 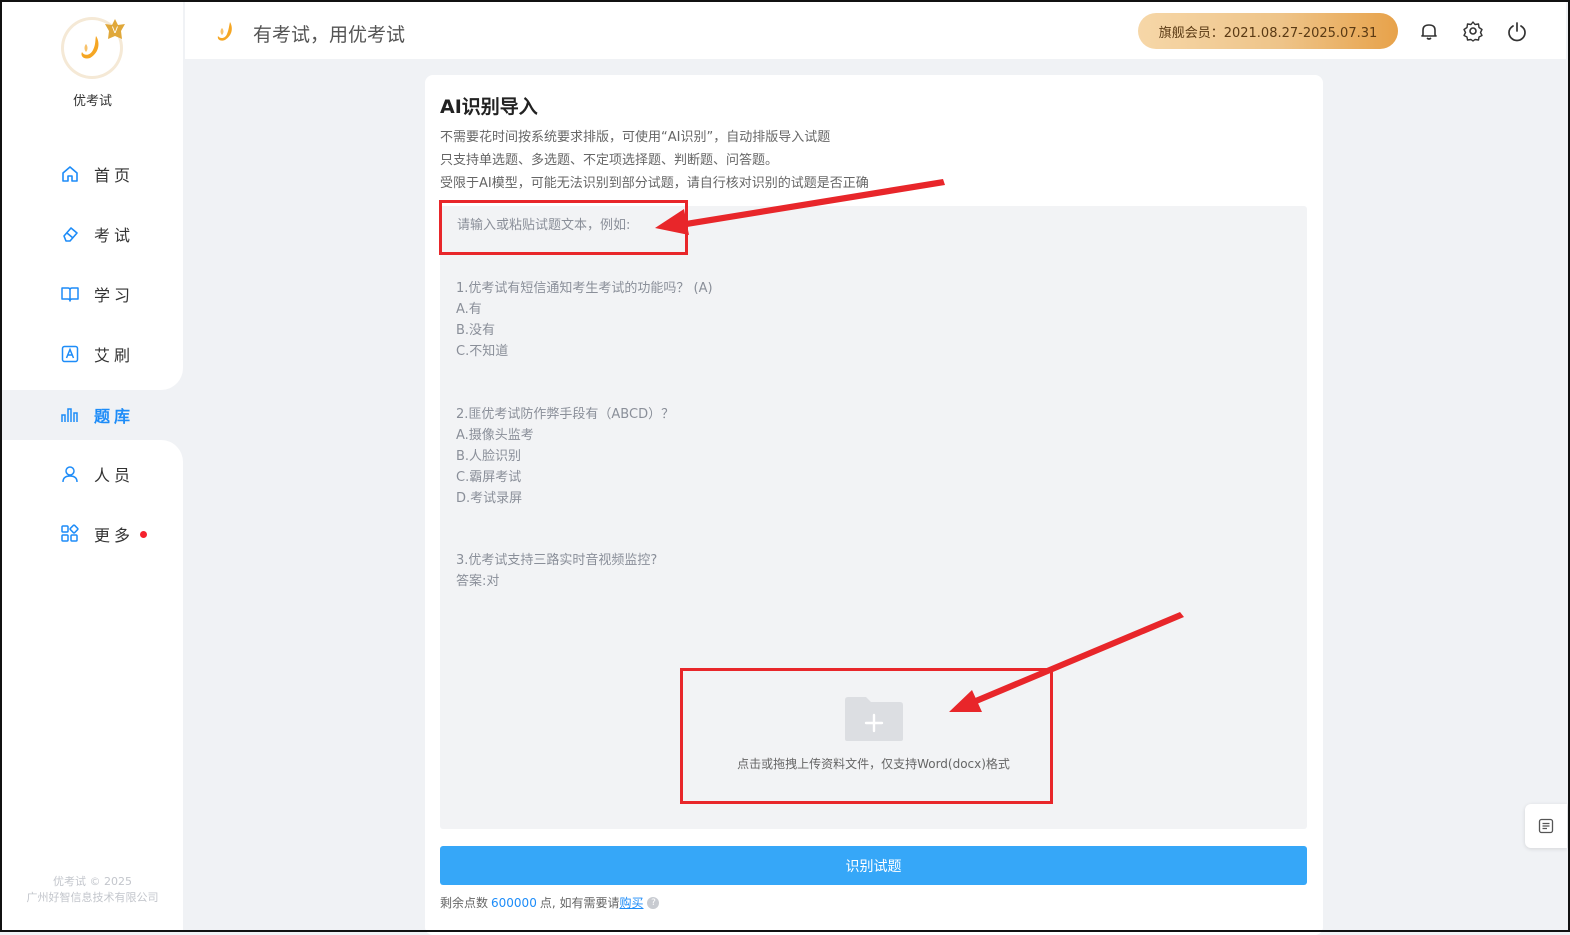 What do you see at coordinates (106, 474) in the screenshot?
I see `sidebar-item-people: 人员` at bounding box center [106, 474].